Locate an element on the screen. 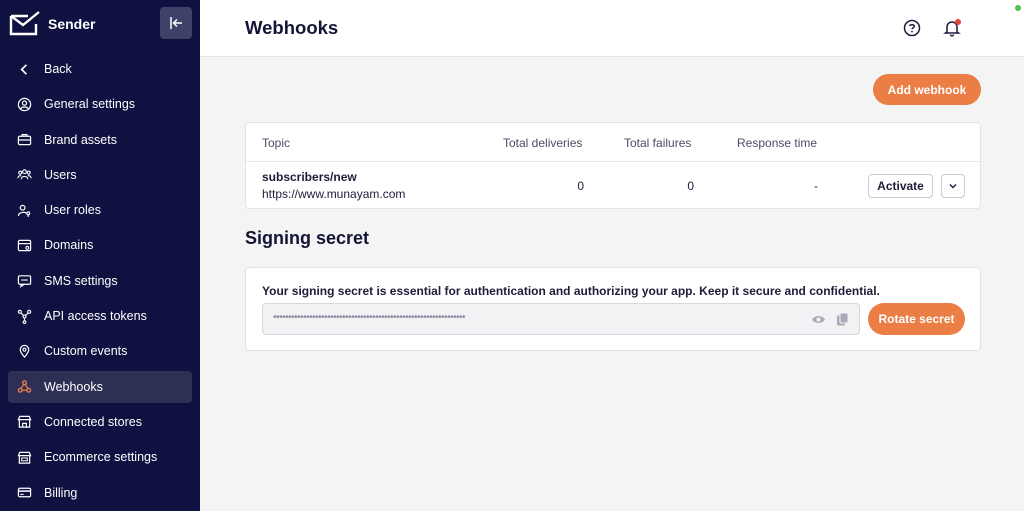 The width and height of the screenshot is (1024, 511). brand-logo: Sender is located at coordinates (51, 24).